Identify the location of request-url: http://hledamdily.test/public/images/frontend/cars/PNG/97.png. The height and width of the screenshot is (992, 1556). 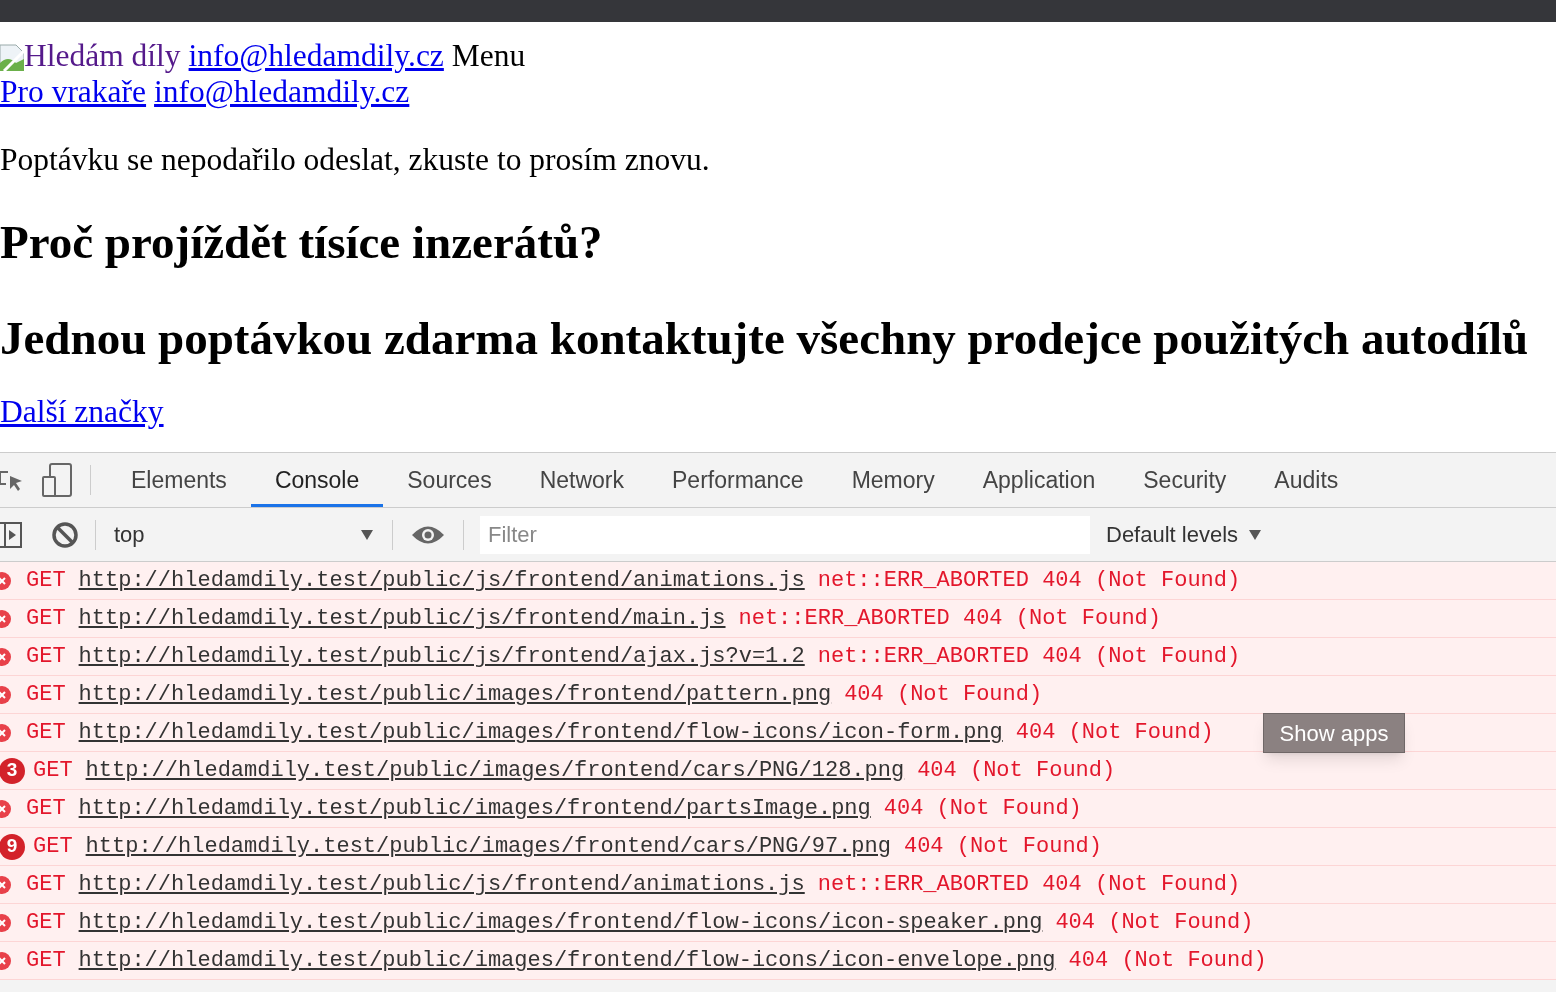
(488, 846).